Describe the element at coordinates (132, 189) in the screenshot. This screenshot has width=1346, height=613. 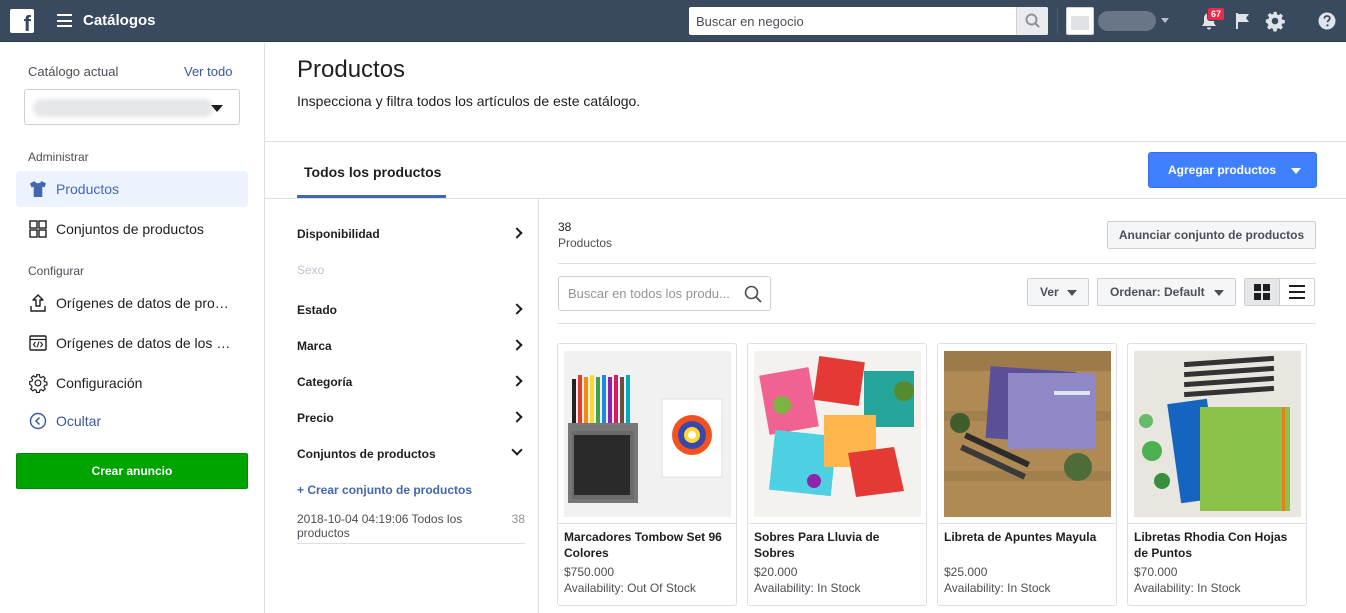
I see `sidebar-item-products: Productos` at that location.